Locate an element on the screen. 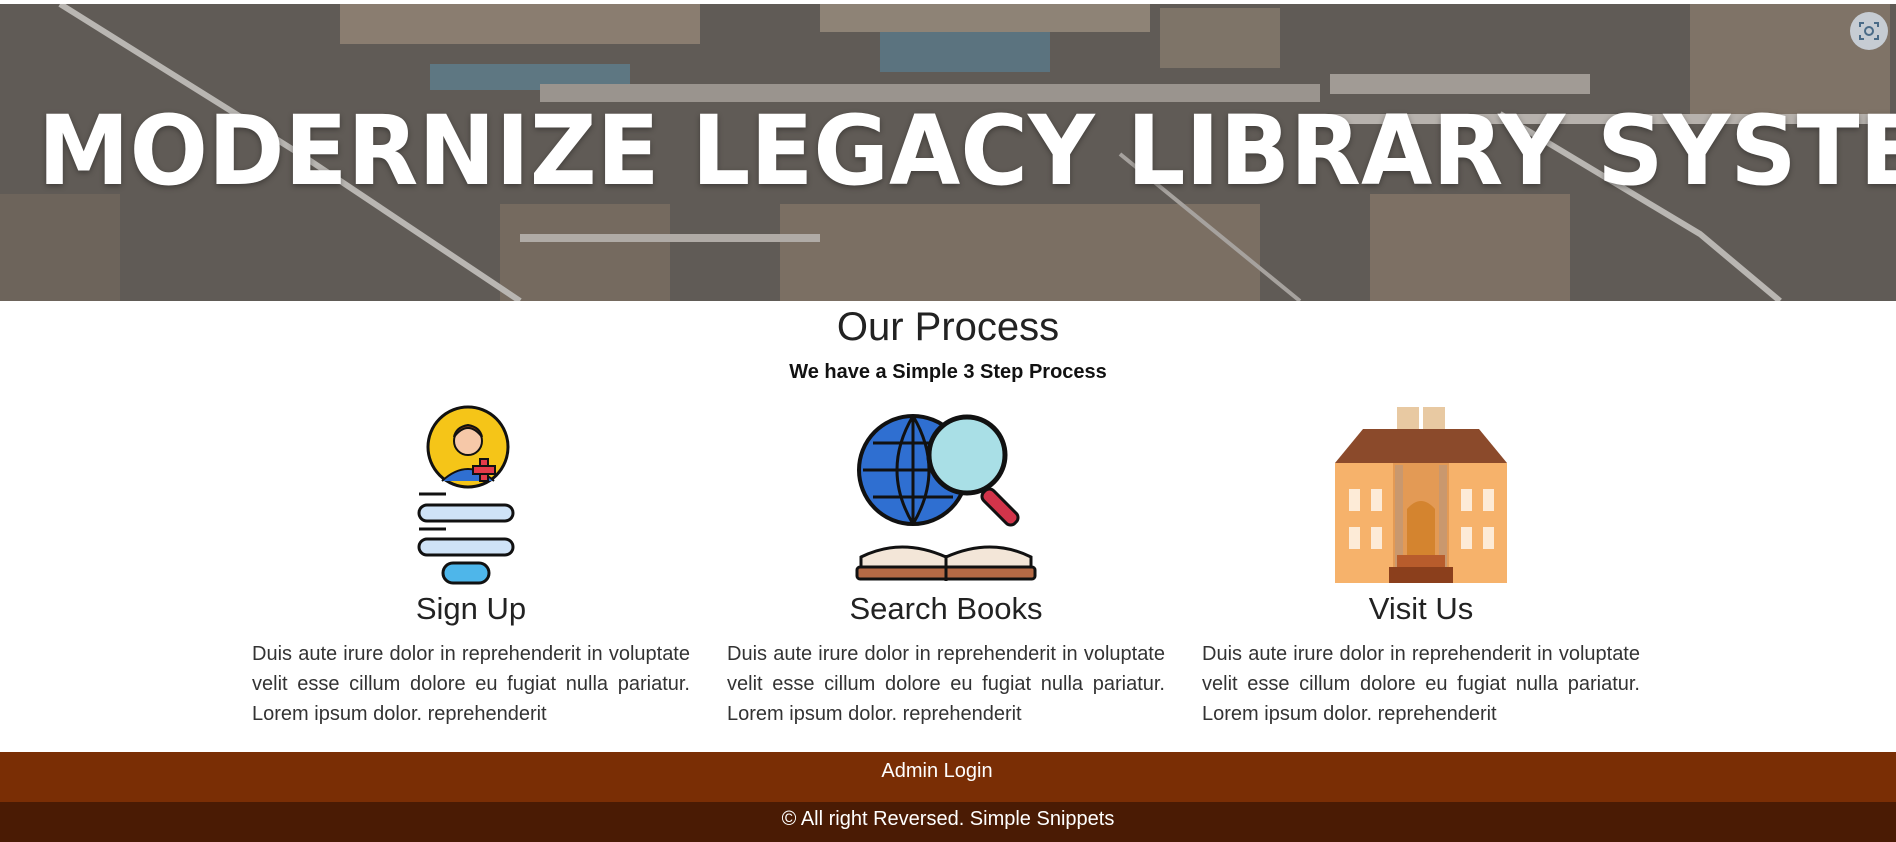  user-signup-icon is located at coordinates (471, 496).